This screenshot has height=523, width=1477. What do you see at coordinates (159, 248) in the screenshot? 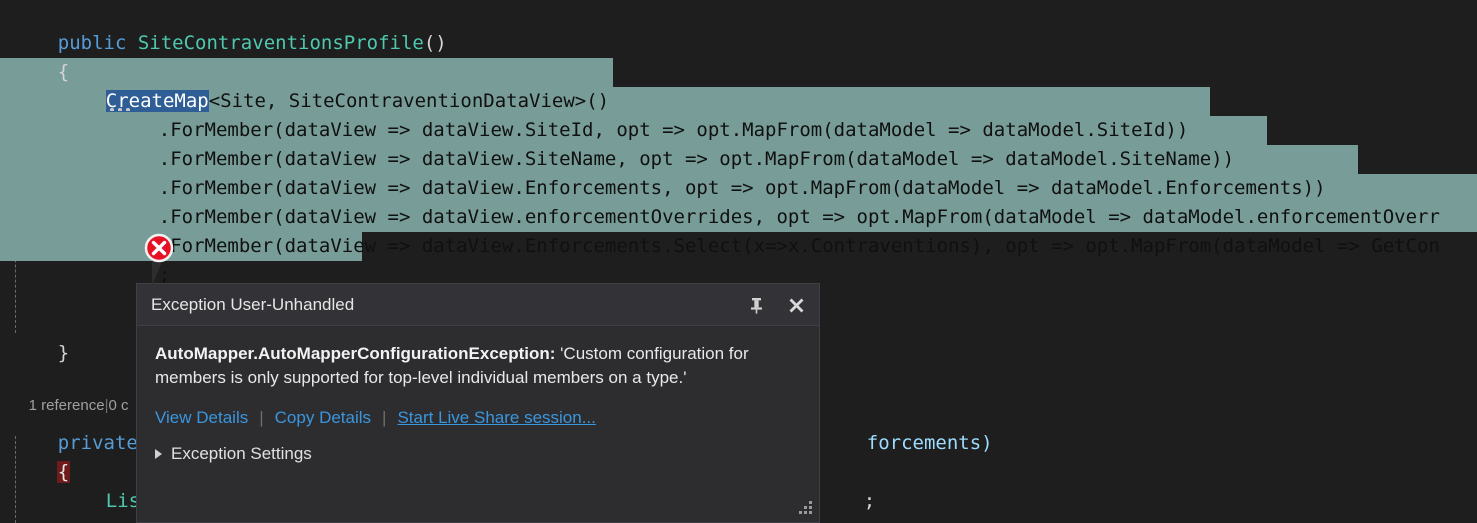
I see `error-icon` at bounding box center [159, 248].